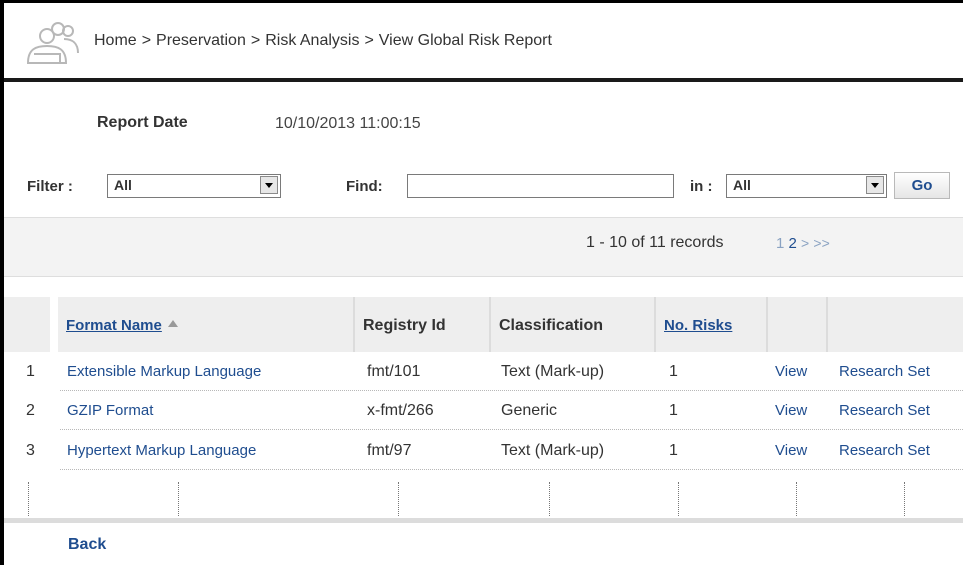 The width and height of the screenshot is (963, 565). I want to click on header-divider, so click(483, 80).